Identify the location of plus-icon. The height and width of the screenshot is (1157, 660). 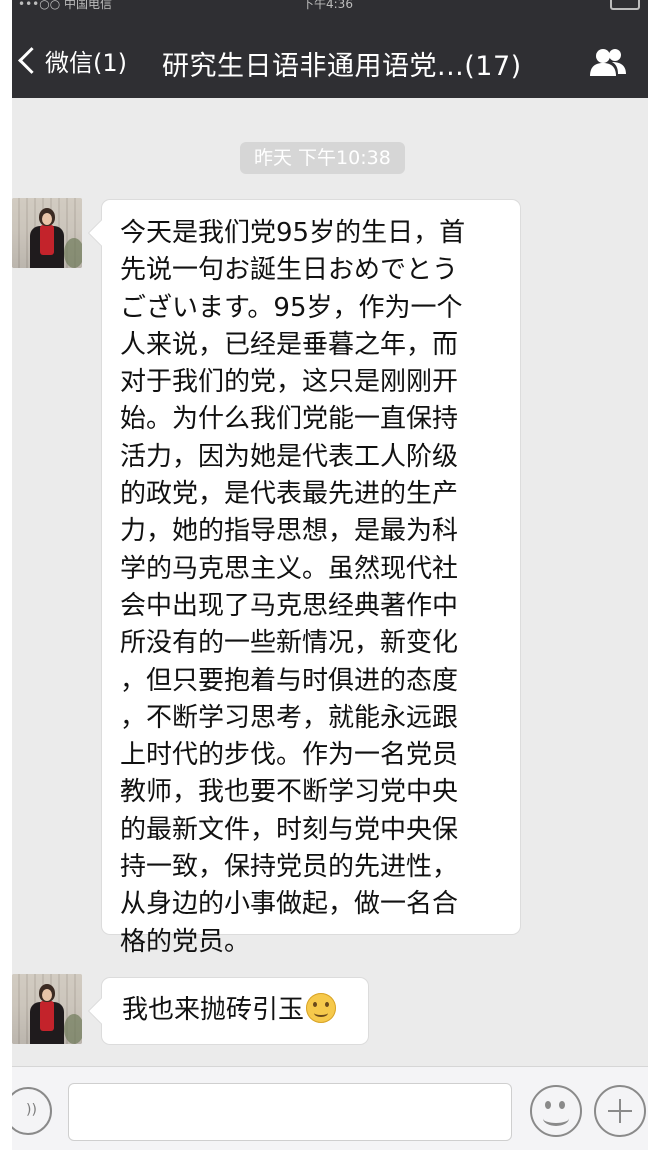
(620, 1111).